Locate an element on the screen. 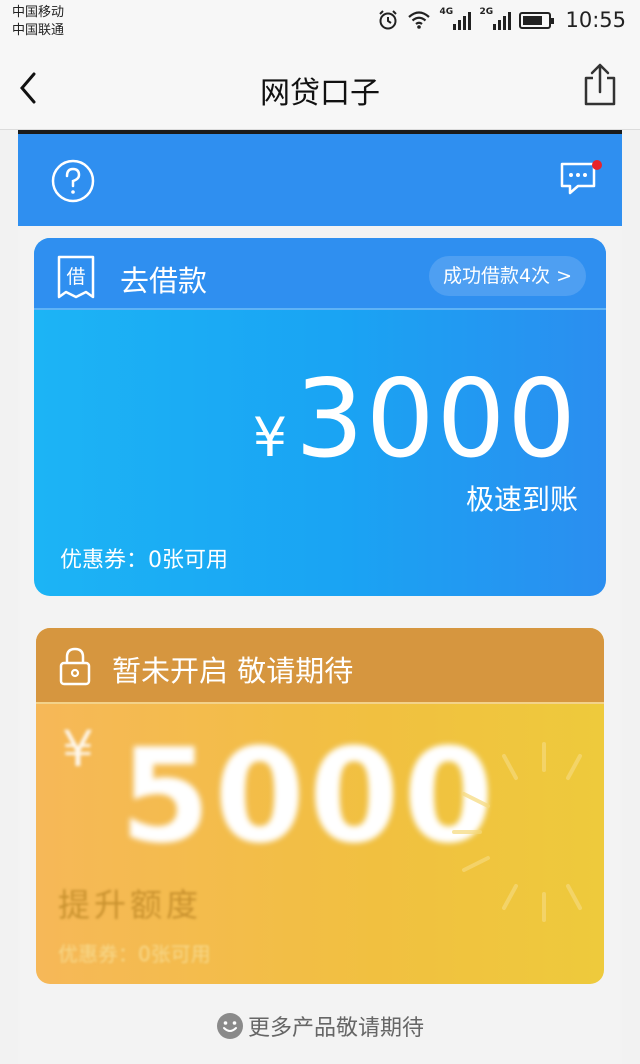 The image size is (640, 1064). loan-card-header: 借 去借款 成功借款4次 > is located at coordinates (320, 274).